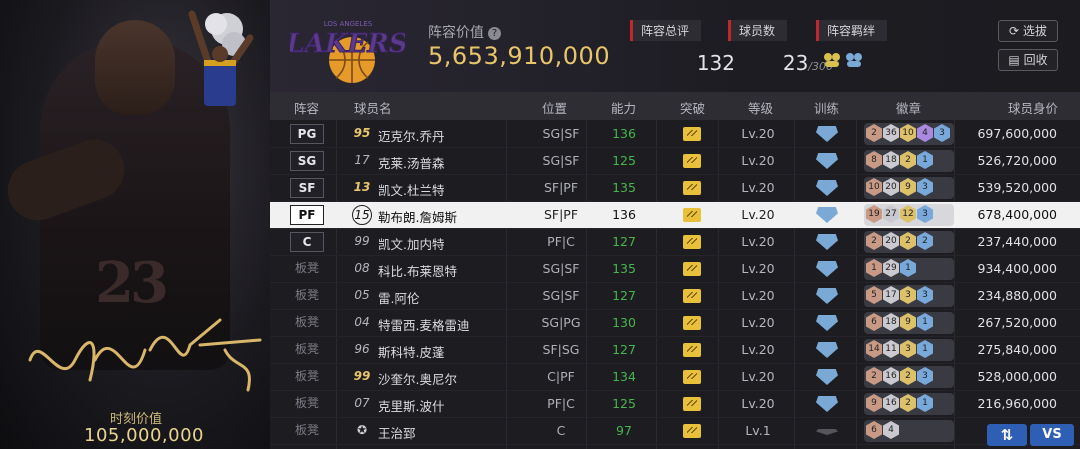  Describe the element at coordinates (623, 107) in the screenshot. I see `col-ability: 能力` at that location.